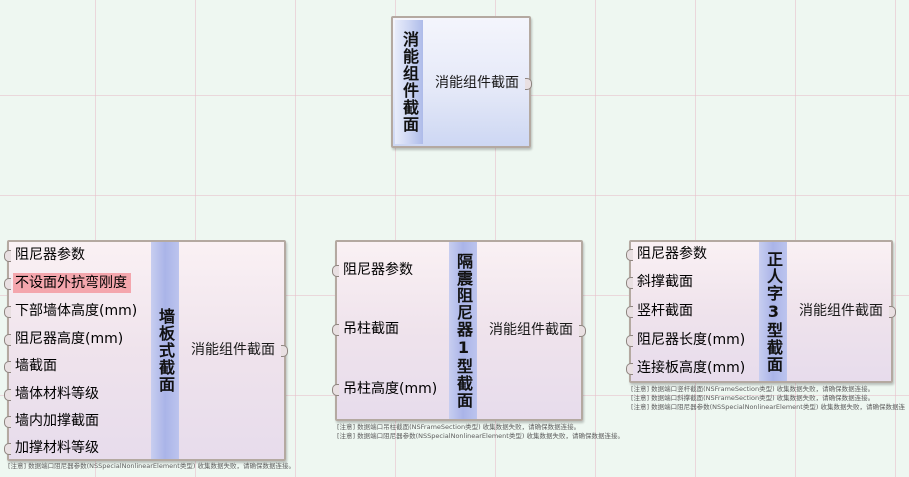 The image size is (909, 477). I want to click on input-port-hanging-column-section: 吊柱截面, so click(365, 329).